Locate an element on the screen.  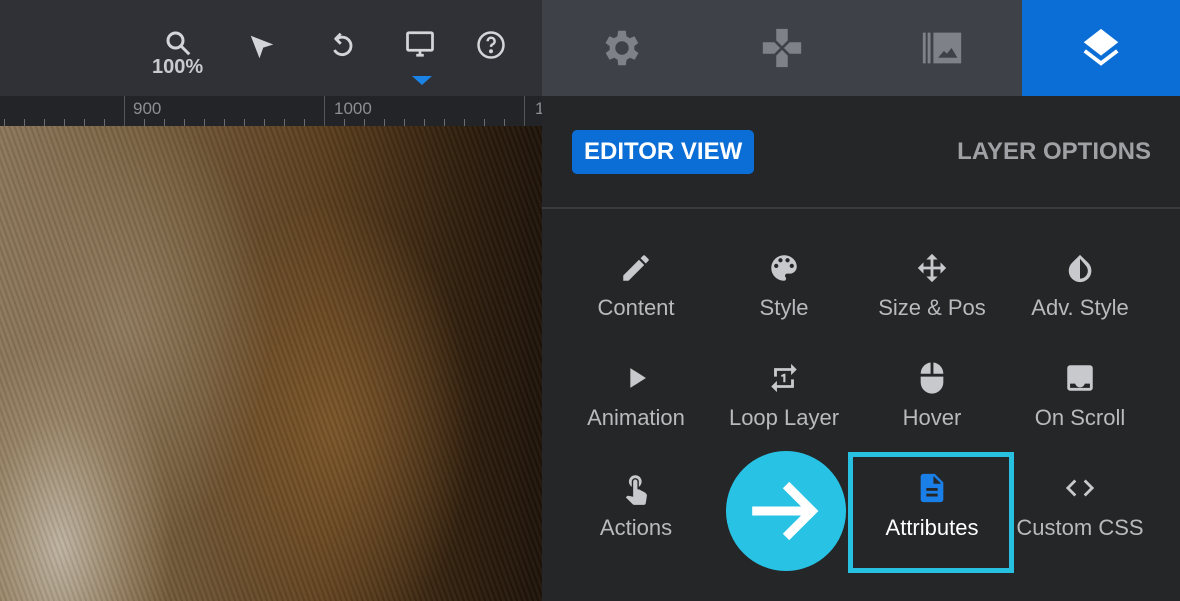
desktop-icon is located at coordinates (420, 44).